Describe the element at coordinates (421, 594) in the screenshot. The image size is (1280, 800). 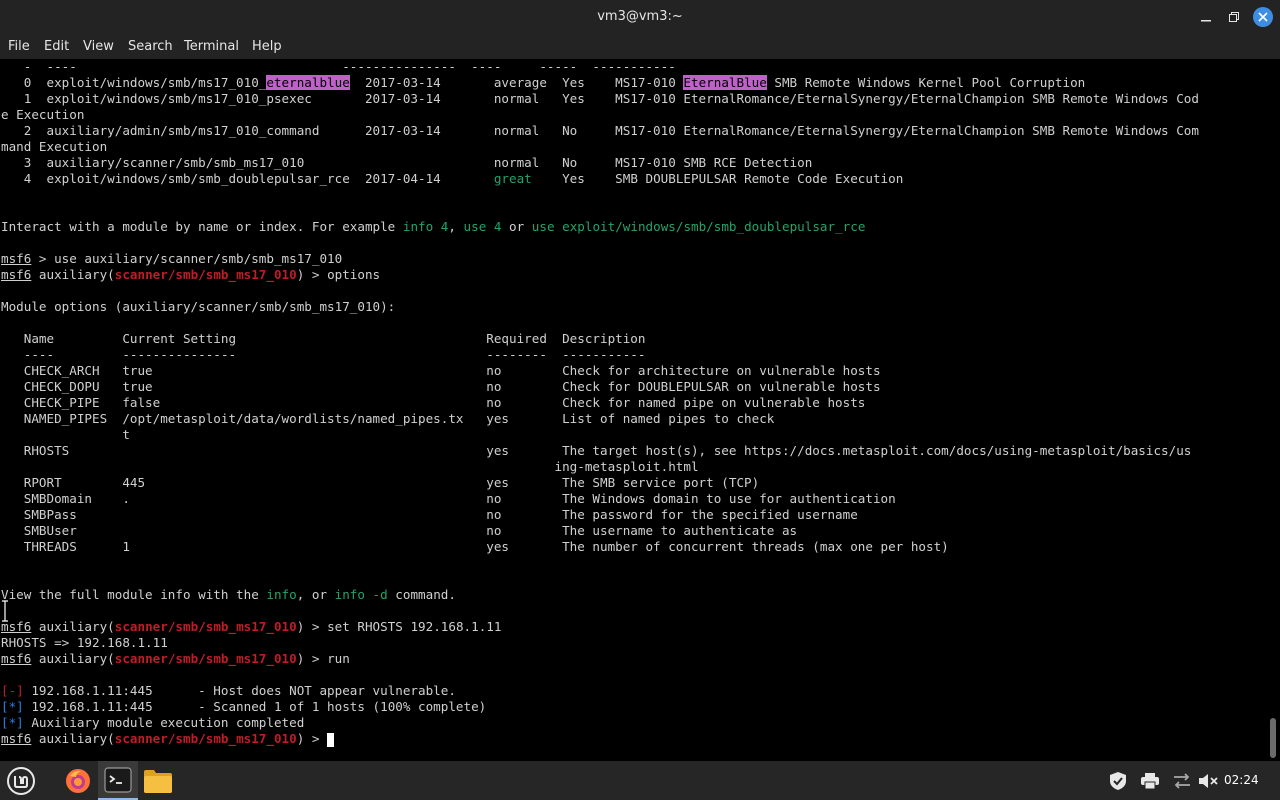
I see `terminal-text-segment: command.` at that location.